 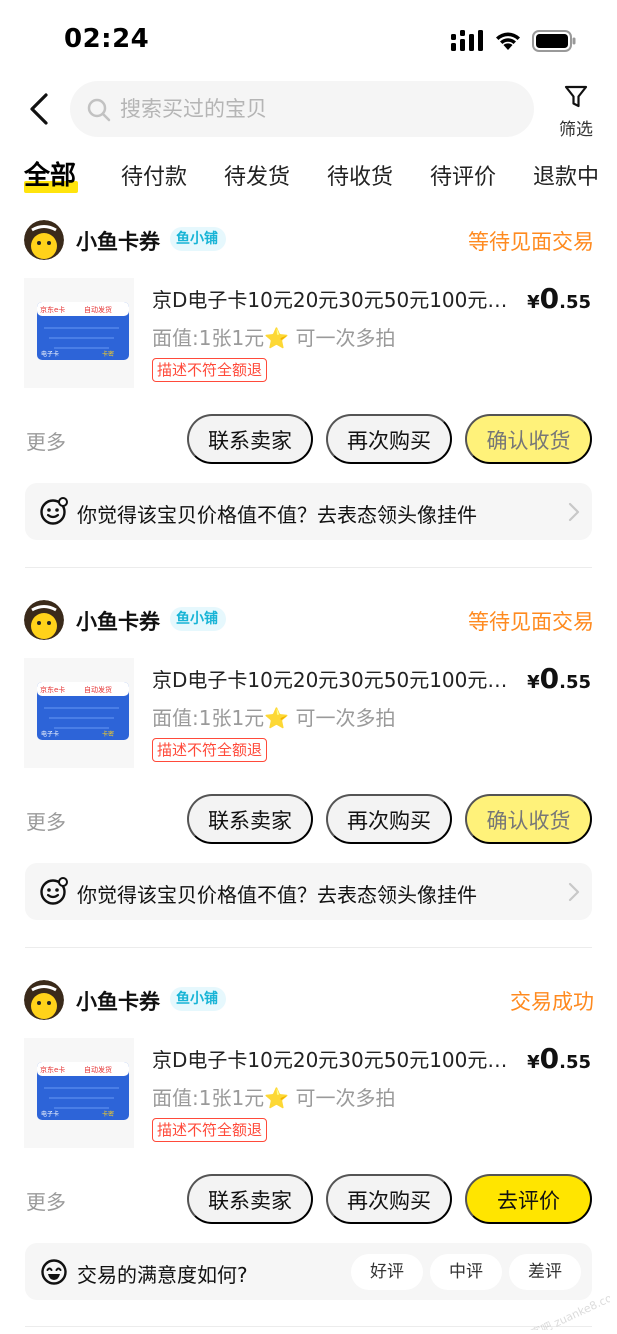 What do you see at coordinates (99, 110) in the screenshot?
I see `search-icon` at bounding box center [99, 110].